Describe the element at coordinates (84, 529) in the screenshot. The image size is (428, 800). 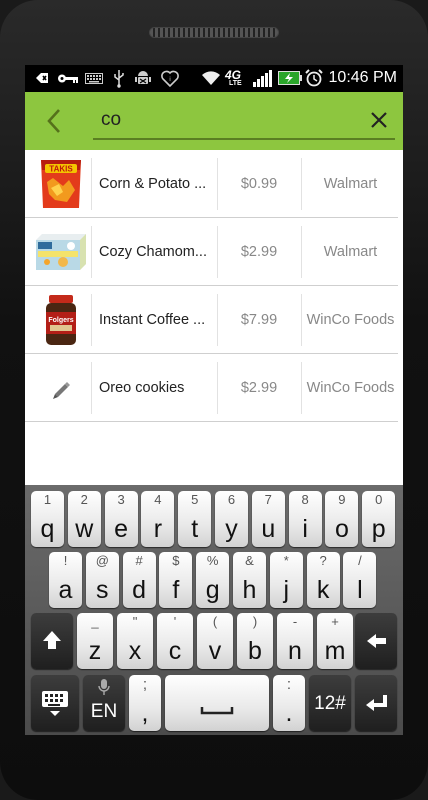
I see `key-primary: w` at that location.